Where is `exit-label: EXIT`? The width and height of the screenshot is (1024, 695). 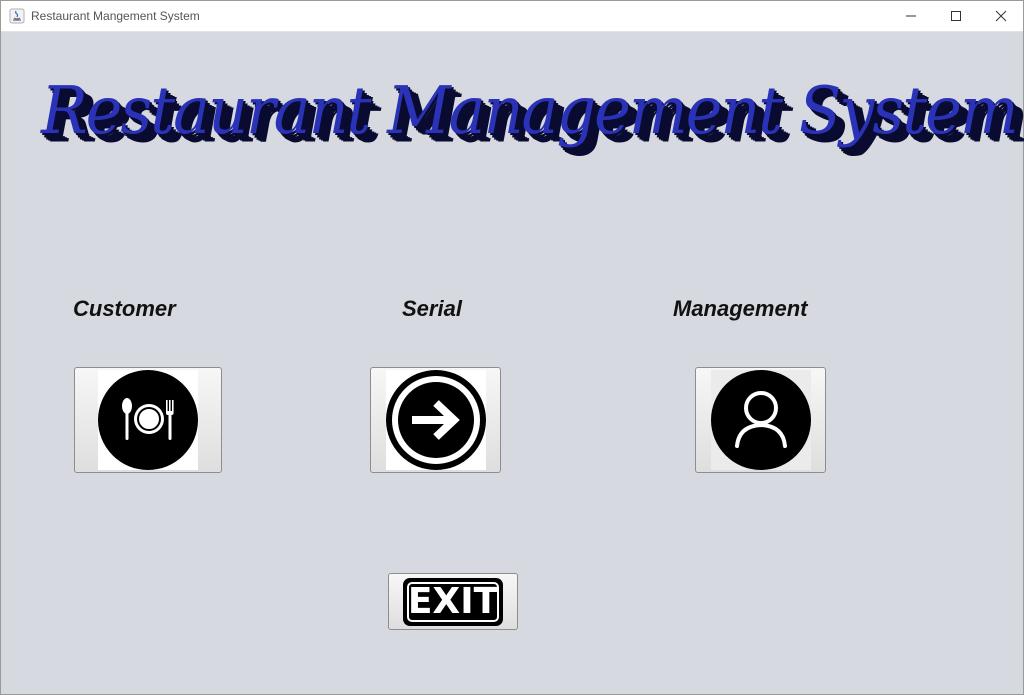 exit-label: EXIT is located at coordinates (453, 601).